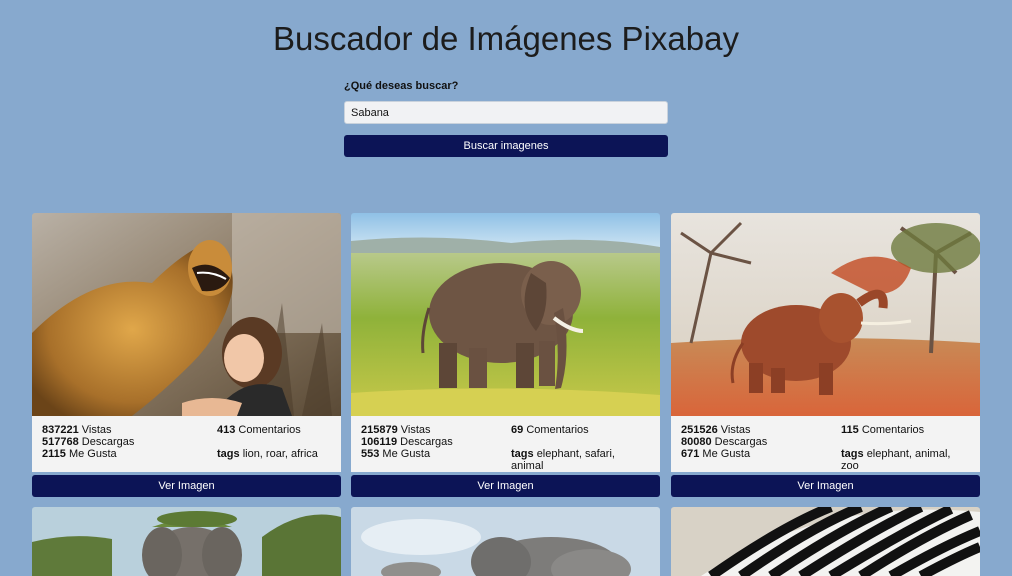  I want to click on stat-likes: 2115 Me Gusta, so click(79, 454).